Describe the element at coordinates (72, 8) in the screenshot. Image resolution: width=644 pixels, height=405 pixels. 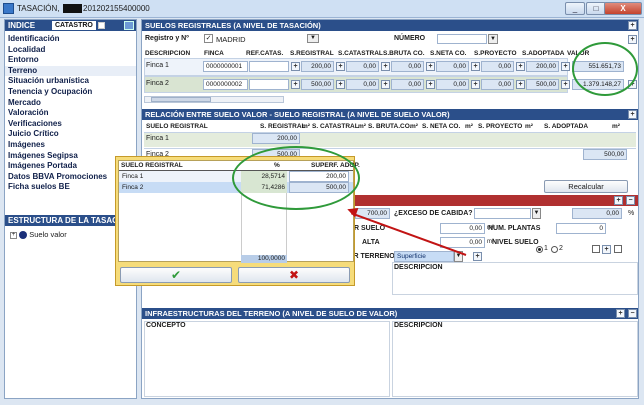
I see `redacted-block` at that location.